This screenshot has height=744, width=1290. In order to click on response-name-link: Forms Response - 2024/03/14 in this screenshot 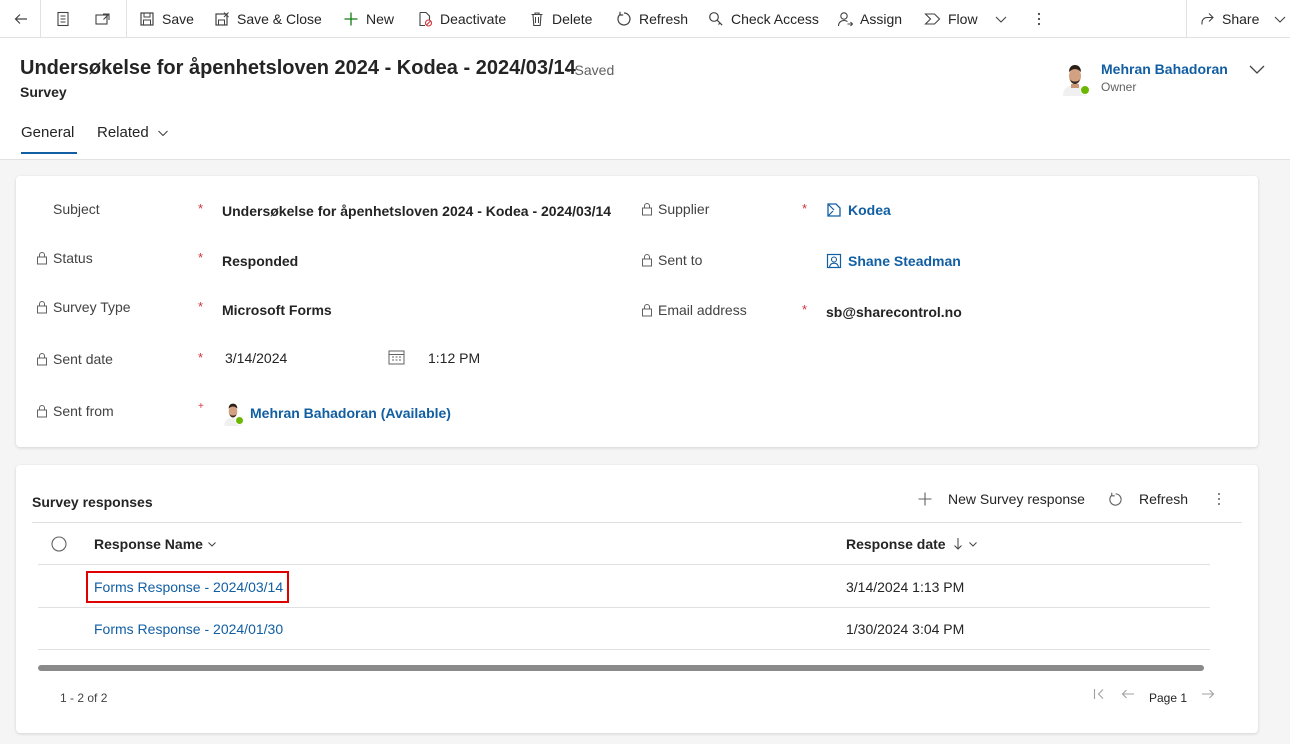, I will do `click(188, 587)`.